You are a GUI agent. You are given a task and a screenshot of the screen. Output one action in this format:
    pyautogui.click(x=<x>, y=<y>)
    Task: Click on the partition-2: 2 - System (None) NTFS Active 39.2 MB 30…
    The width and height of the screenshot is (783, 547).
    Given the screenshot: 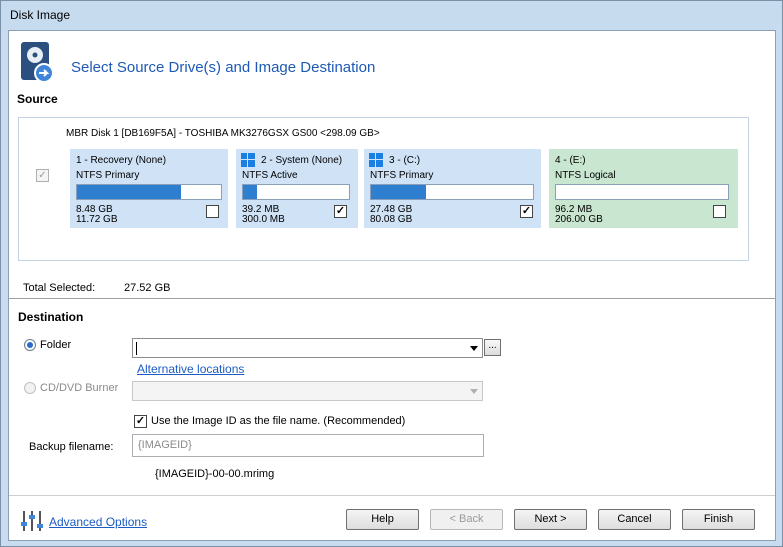 What is the action you would take?
    pyautogui.click(x=297, y=188)
    